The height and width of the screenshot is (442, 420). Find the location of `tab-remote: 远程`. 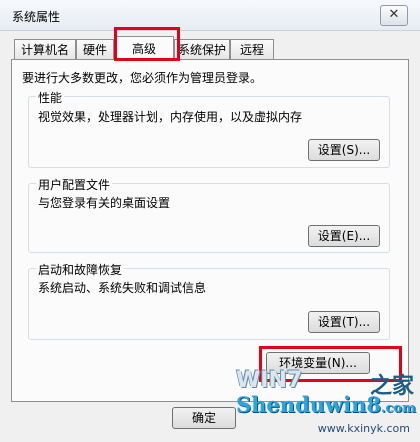

tab-remote: 远程 is located at coordinates (252, 49).